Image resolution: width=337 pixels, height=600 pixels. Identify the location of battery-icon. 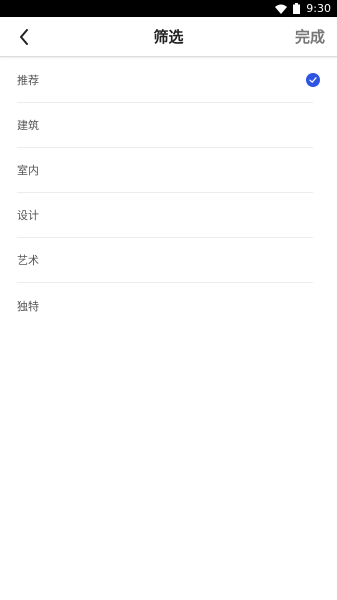
(297, 8).